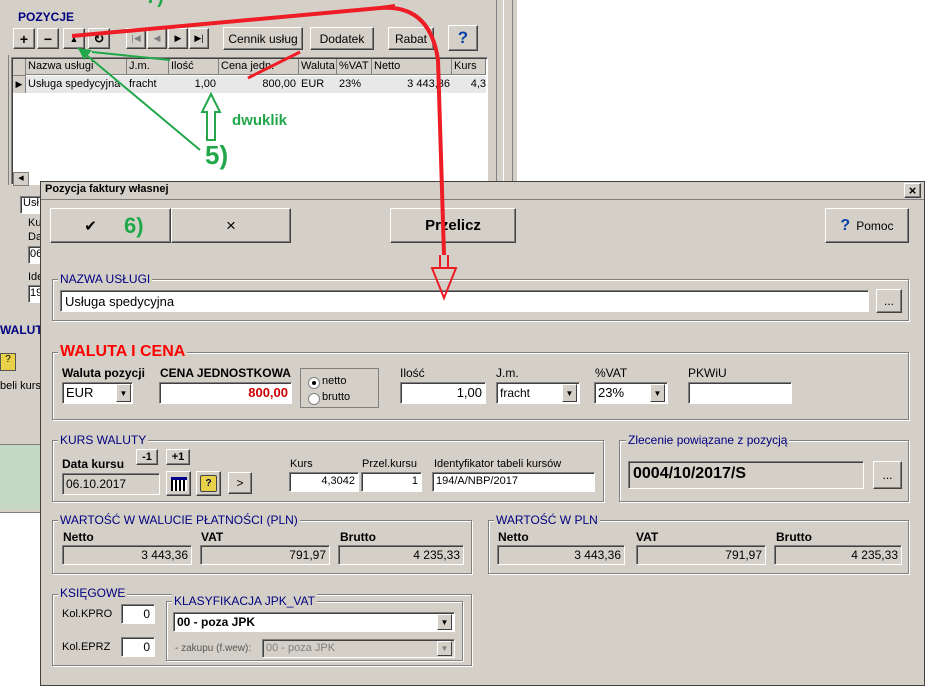 This screenshot has height=686, width=926. Describe the element at coordinates (217, 155) in the screenshot. I see `step5-annotation: 5)` at that location.